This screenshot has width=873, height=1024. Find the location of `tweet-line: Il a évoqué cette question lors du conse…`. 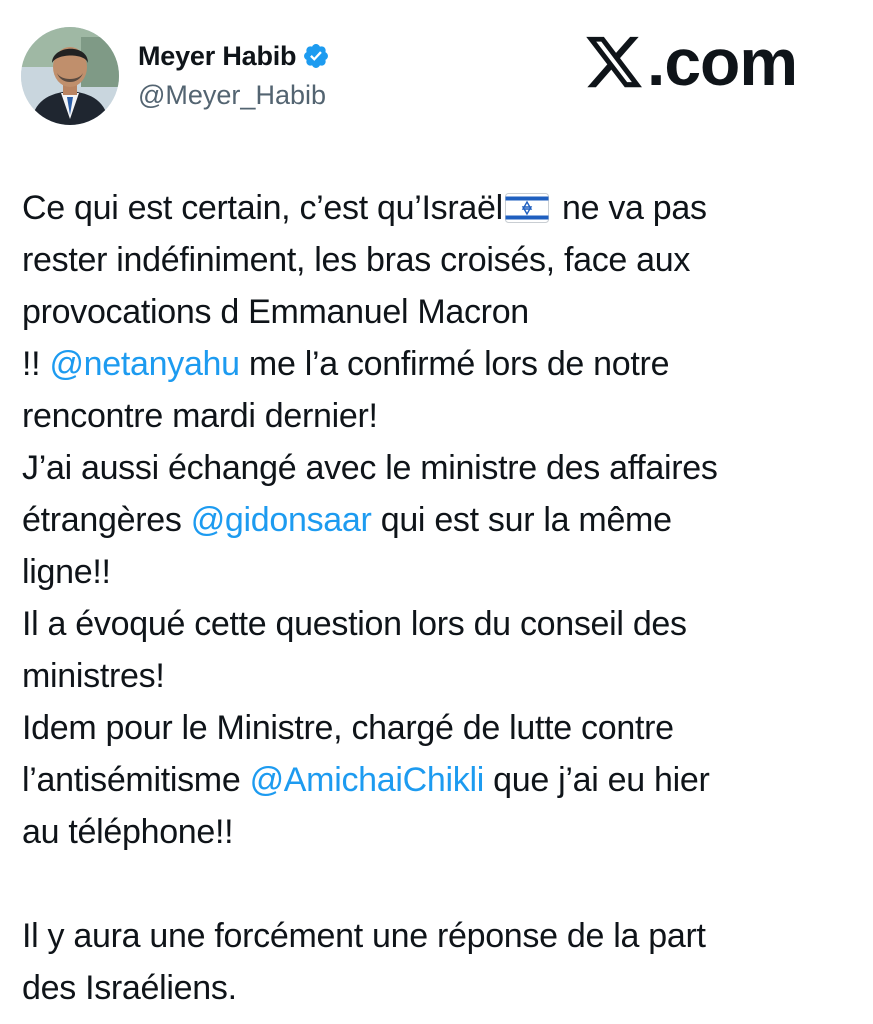

tweet-line: Il a évoqué cette question lors du conse… is located at coordinates (354, 624).